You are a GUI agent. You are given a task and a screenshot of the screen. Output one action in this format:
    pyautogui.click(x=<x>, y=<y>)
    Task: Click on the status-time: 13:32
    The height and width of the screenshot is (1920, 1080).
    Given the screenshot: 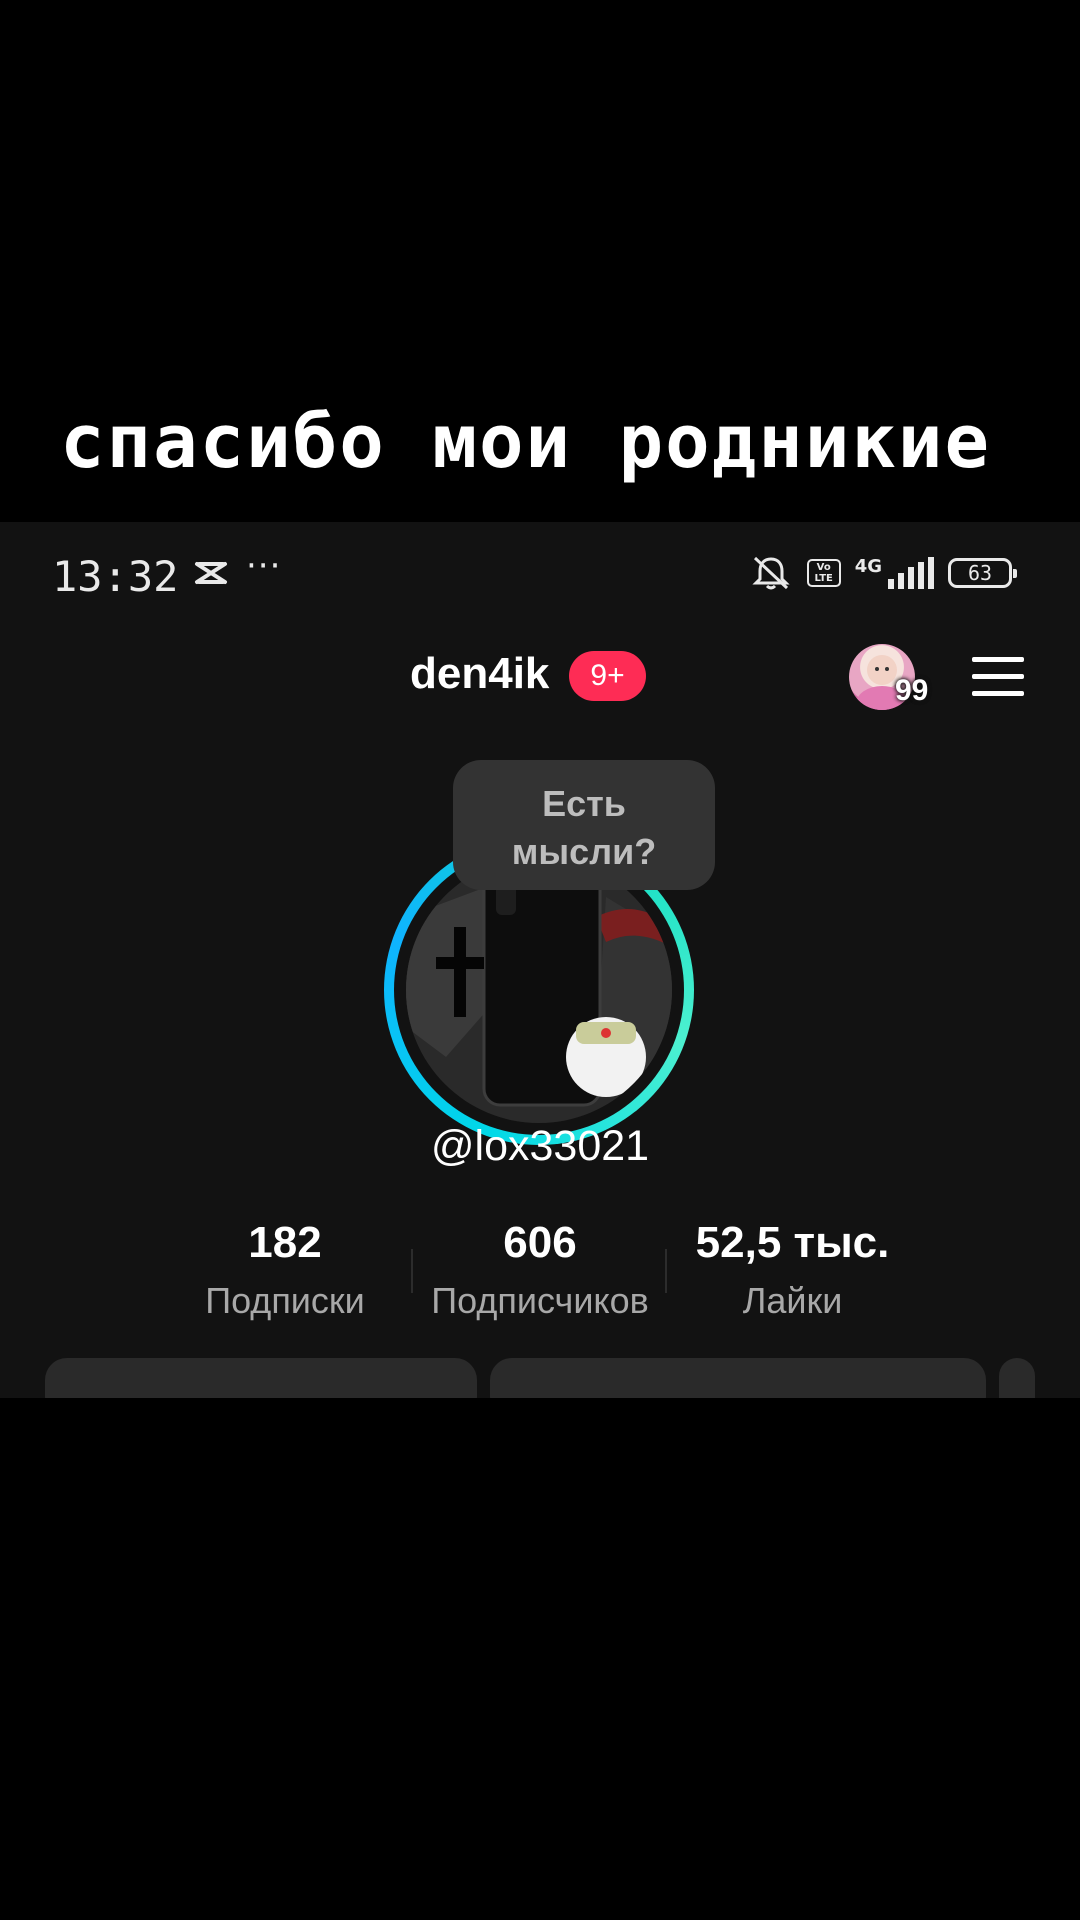 What is the action you would take?
    pyautogui.click(x=115, y=576)
    